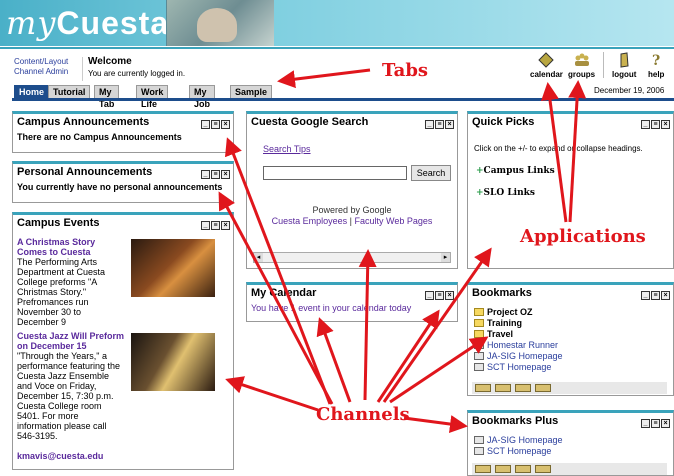  I want to click on tabs-annotation: Tabs, so click(405, 70).